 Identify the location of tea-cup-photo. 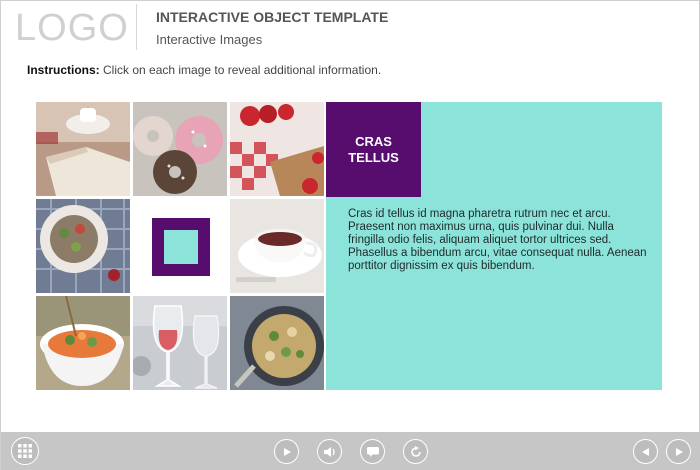
(277, 246).